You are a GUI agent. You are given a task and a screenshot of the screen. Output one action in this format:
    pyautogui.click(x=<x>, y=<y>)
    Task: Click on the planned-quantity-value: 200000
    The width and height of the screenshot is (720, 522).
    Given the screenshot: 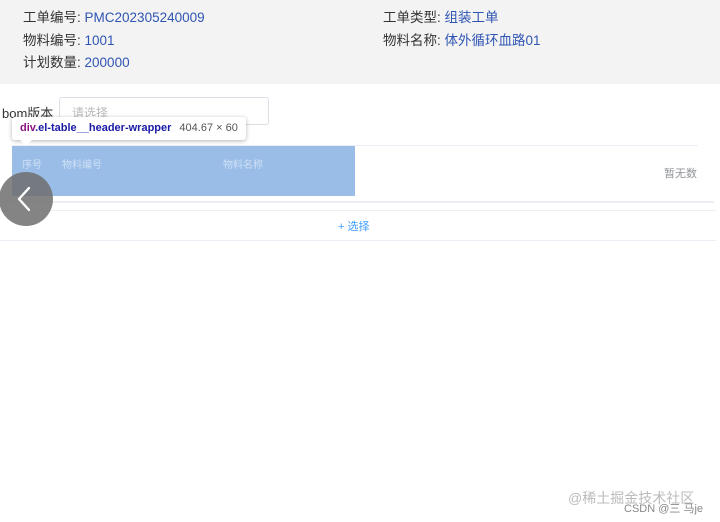 What is the action you would take?
    pyautogui.click(x=107, y=62)
    